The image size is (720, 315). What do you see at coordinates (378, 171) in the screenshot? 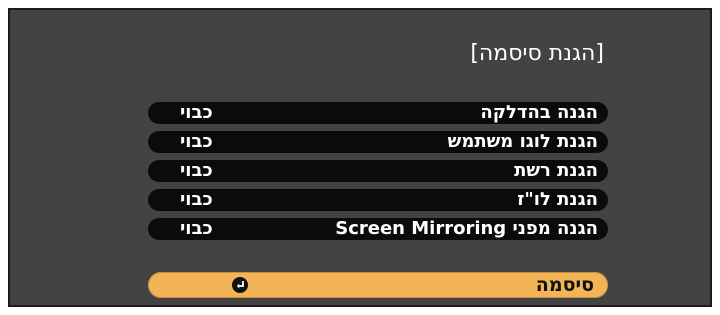
I see `setting-row-network-protection: הגנת רשת כבוי` at bounding box center [378, 171].